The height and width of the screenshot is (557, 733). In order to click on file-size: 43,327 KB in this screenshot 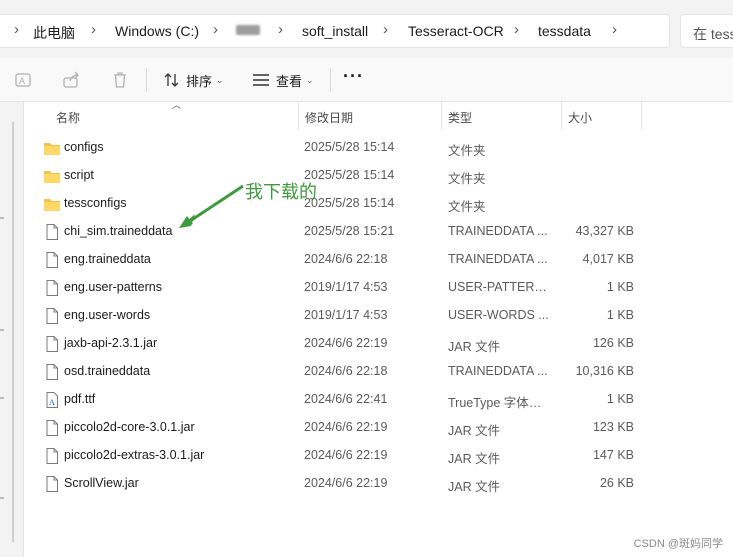, I will do `click(604, 231)`.